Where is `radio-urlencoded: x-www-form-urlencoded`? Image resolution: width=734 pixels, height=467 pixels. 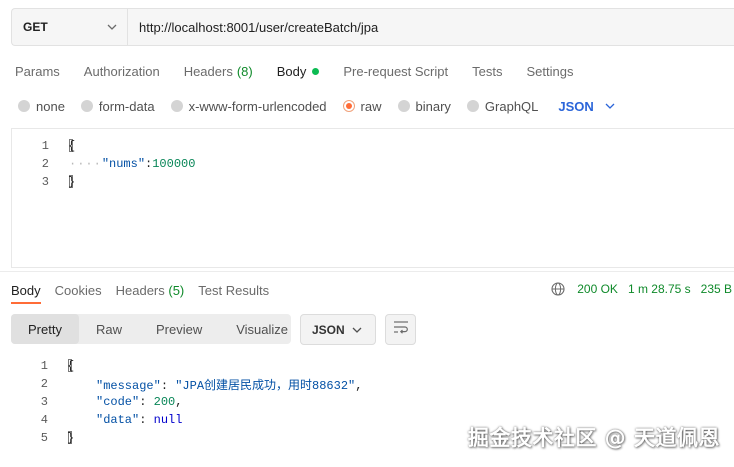
radio-urlencoded: x-www-form-urlencoded is located at coordinates (248, 106).